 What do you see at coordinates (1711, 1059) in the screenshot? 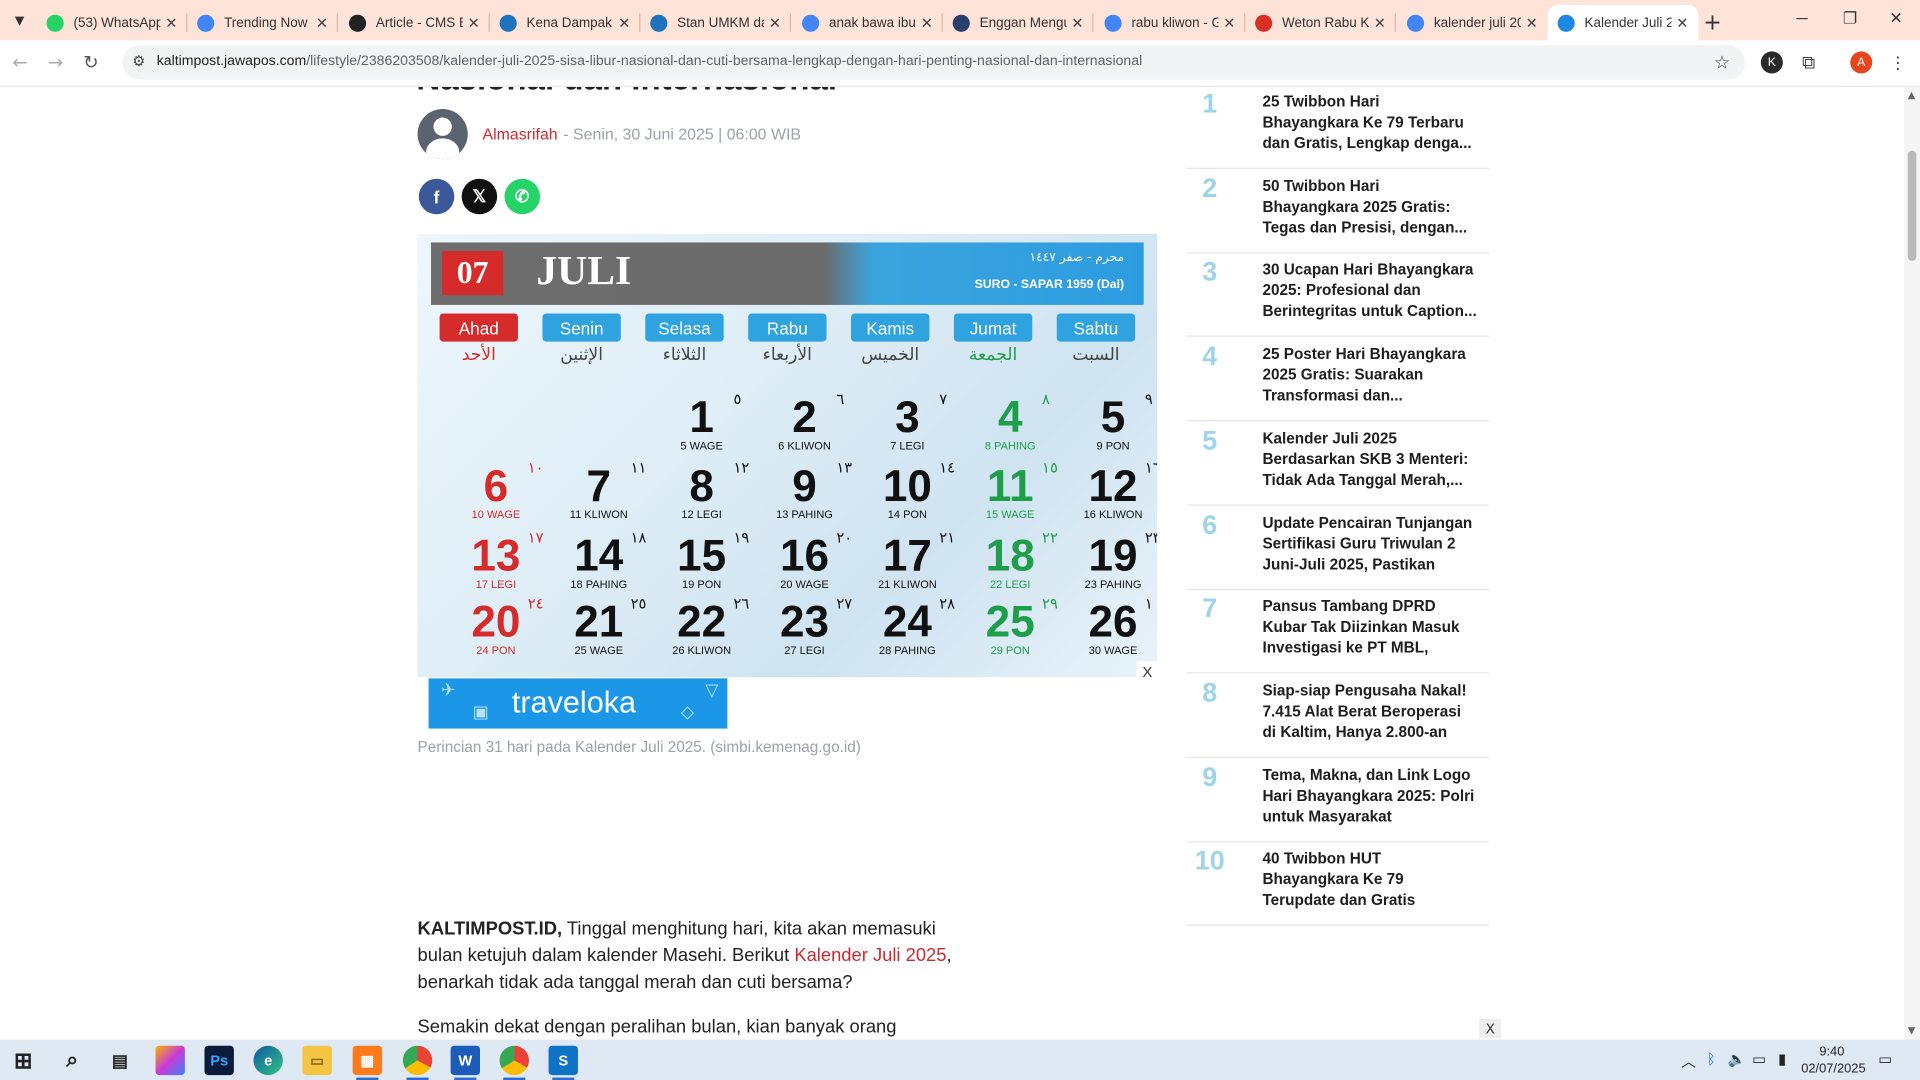
I see `bluetooth-icon: ᛒ` at bounding box center [1711, 1059].